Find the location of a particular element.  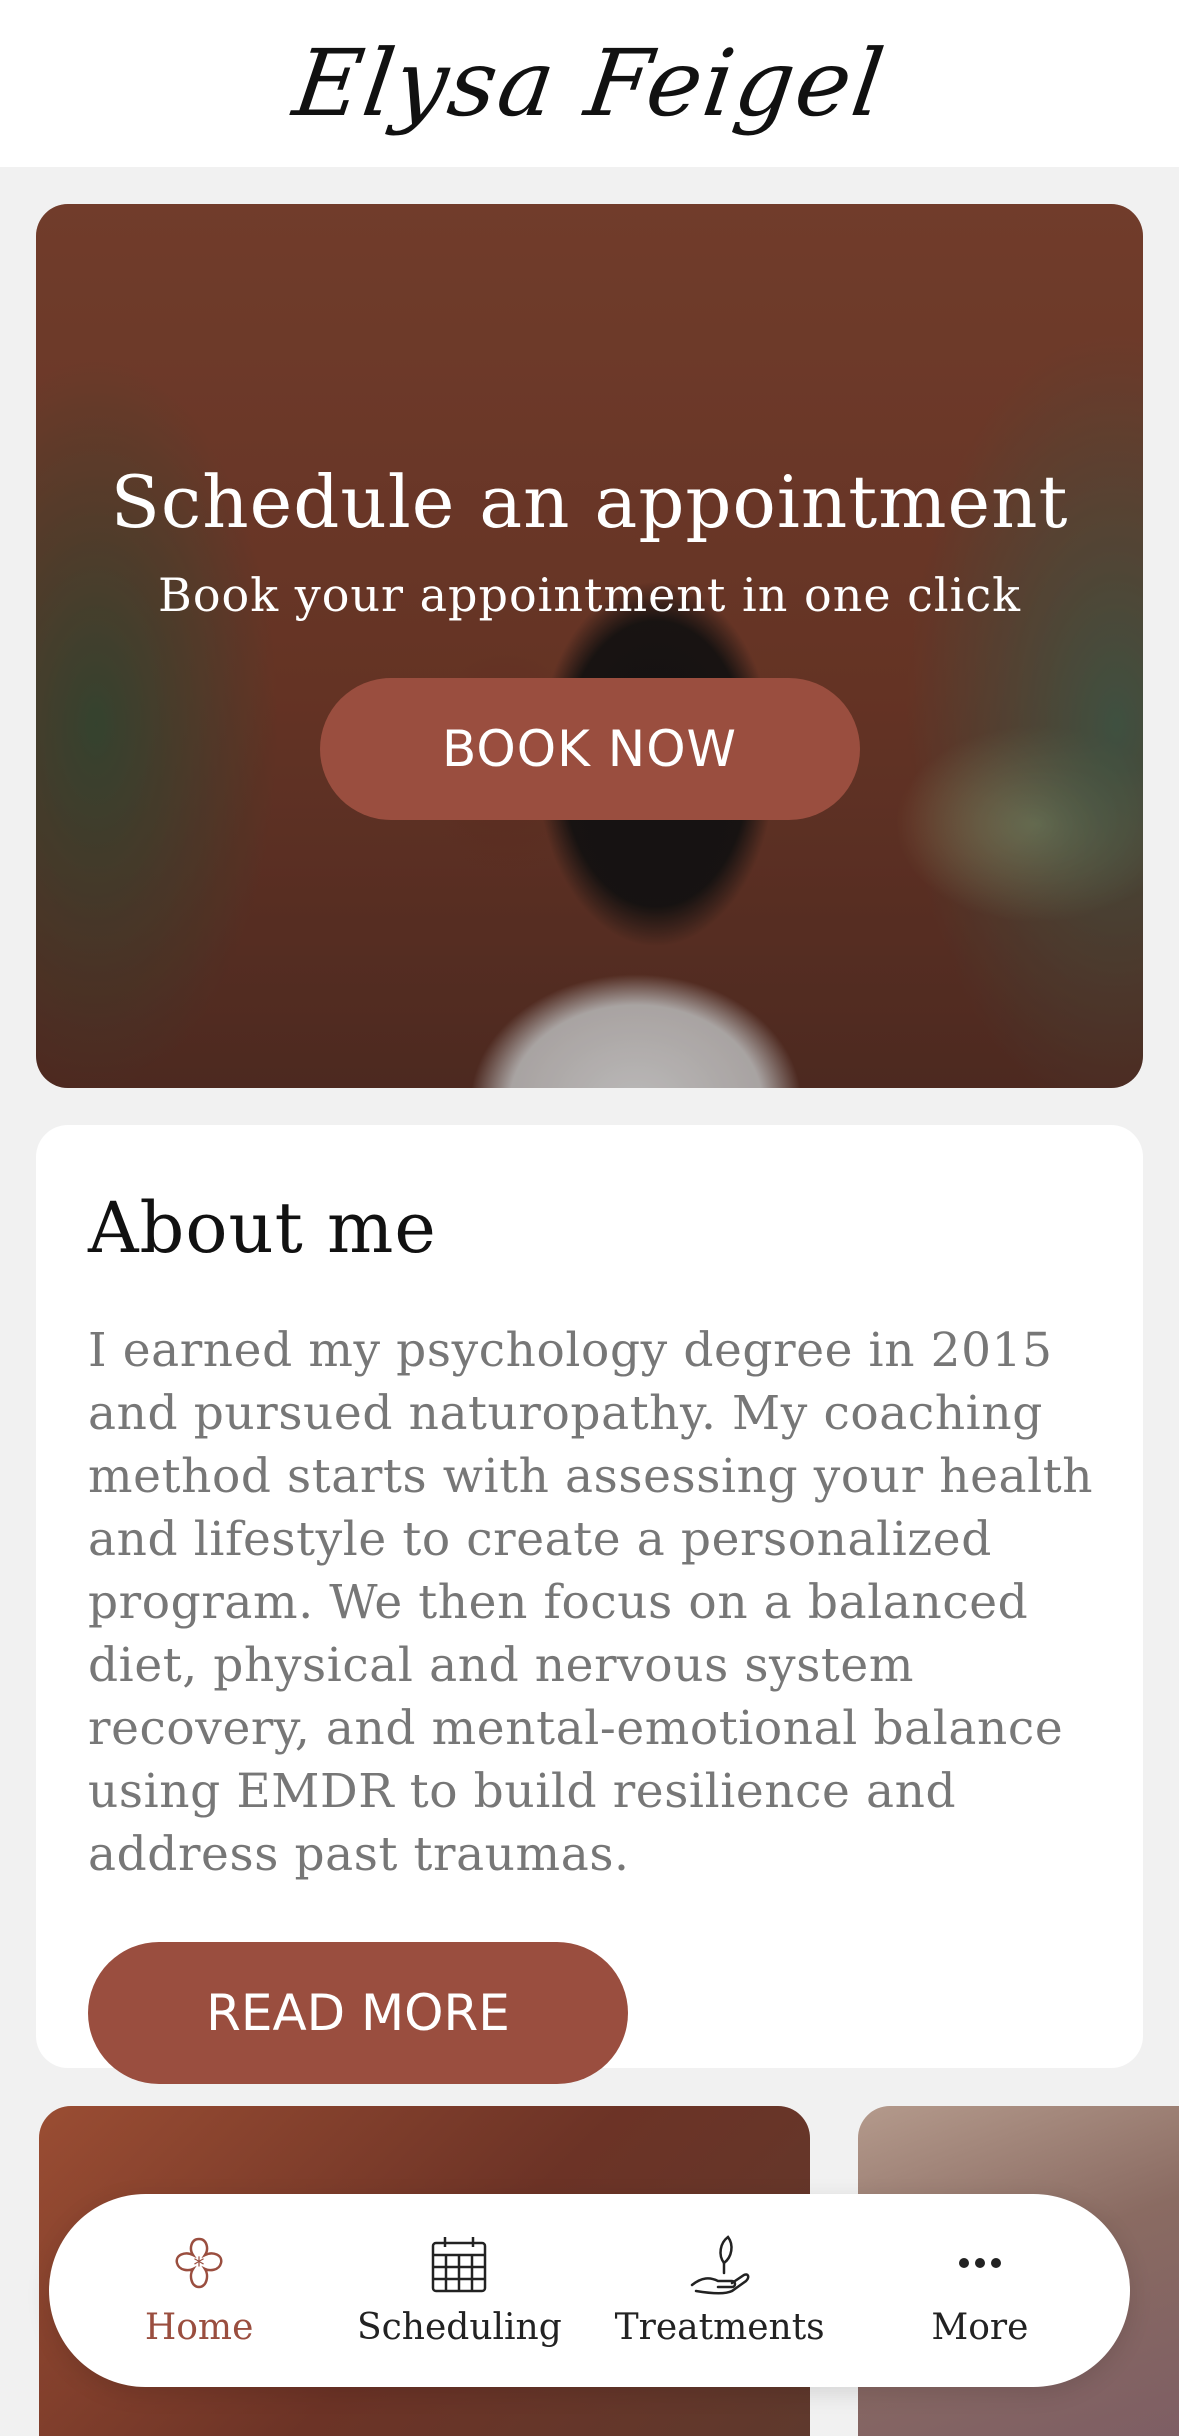

top-bar: Elysa Feigel is located at coordinates (589, 83).